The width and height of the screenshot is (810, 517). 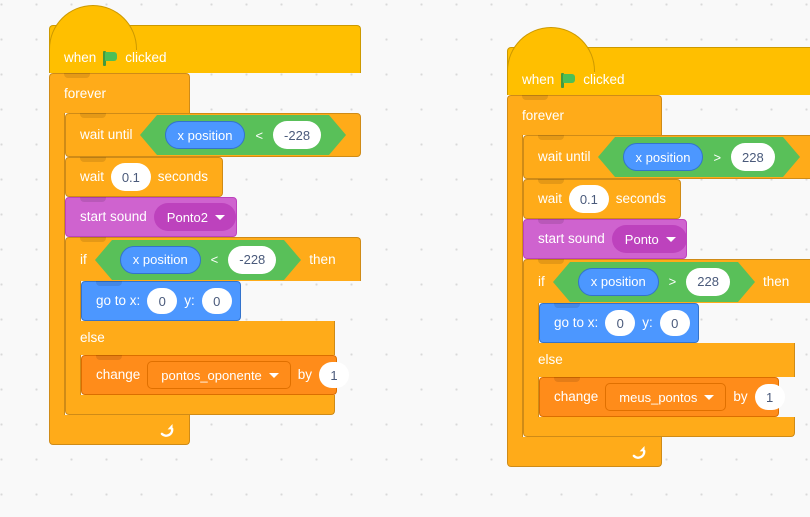 What do you see at coordinates (85, 93) in the screenshot?
I see `forever-label: forever` at bounding box center [85, 93].